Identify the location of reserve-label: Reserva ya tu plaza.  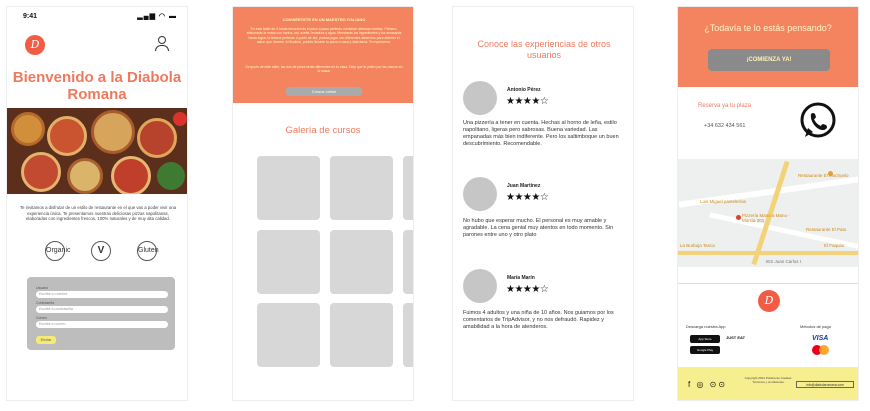
(725, 106).